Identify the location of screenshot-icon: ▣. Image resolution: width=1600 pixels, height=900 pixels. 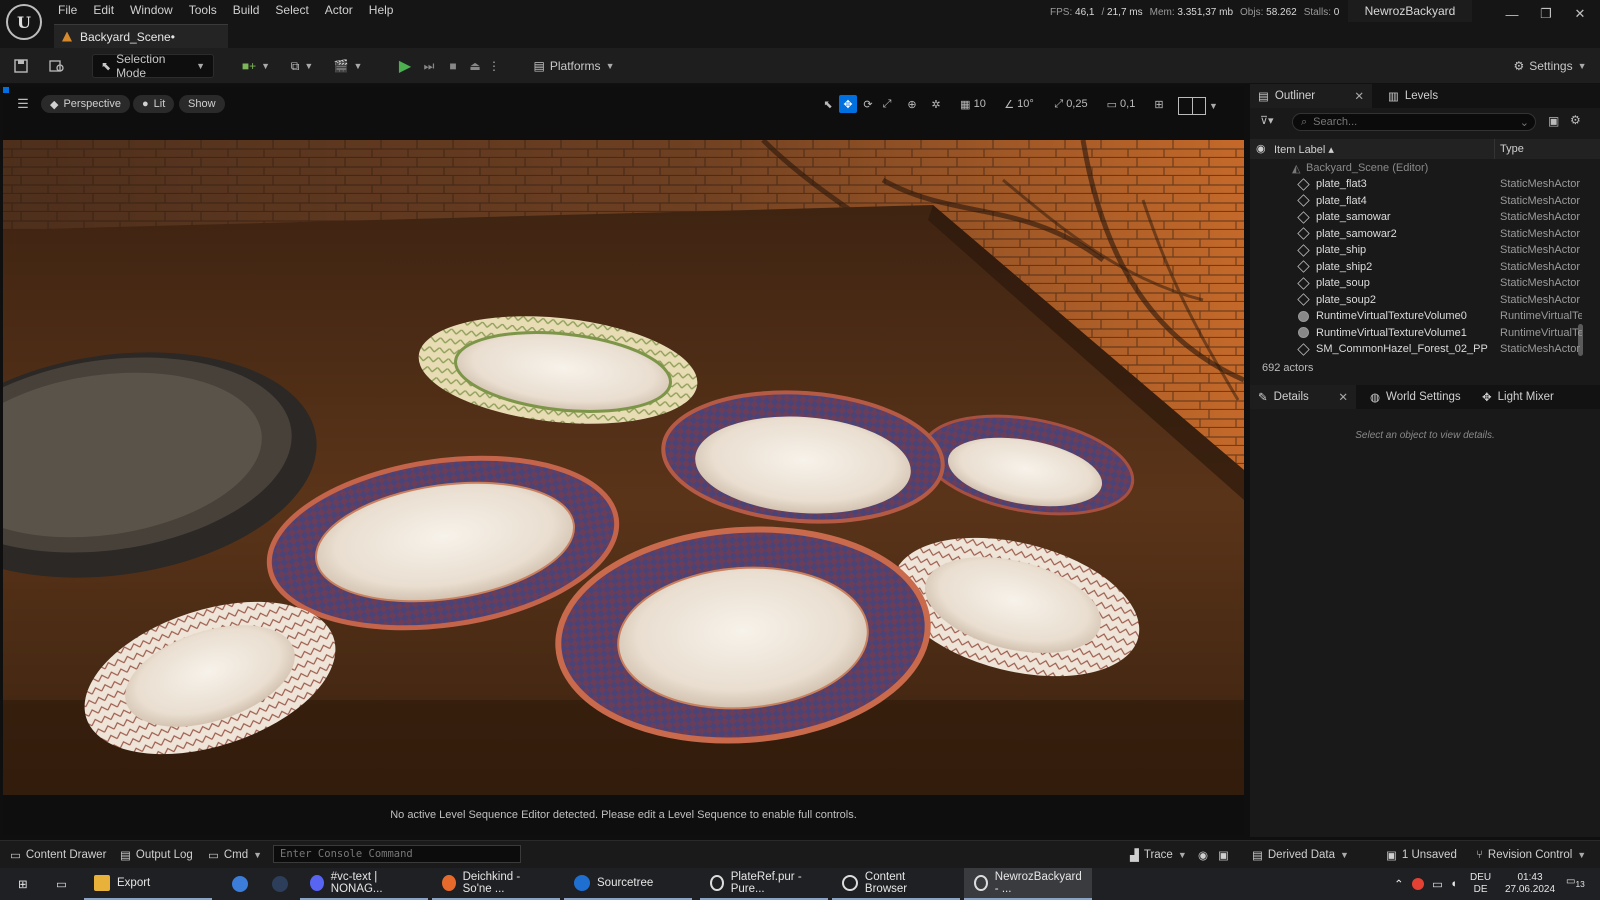
(1223, 855).